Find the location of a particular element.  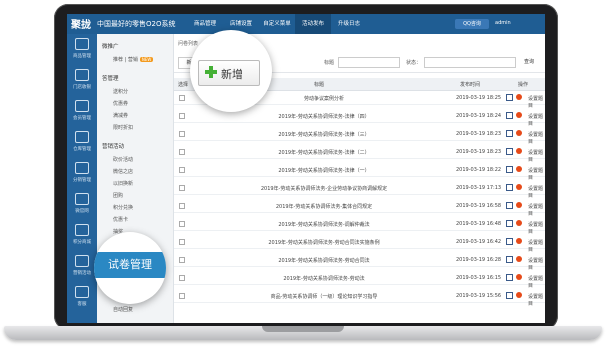

qq-consult-button: QQ咨询 is located at coordinates (472, 24).